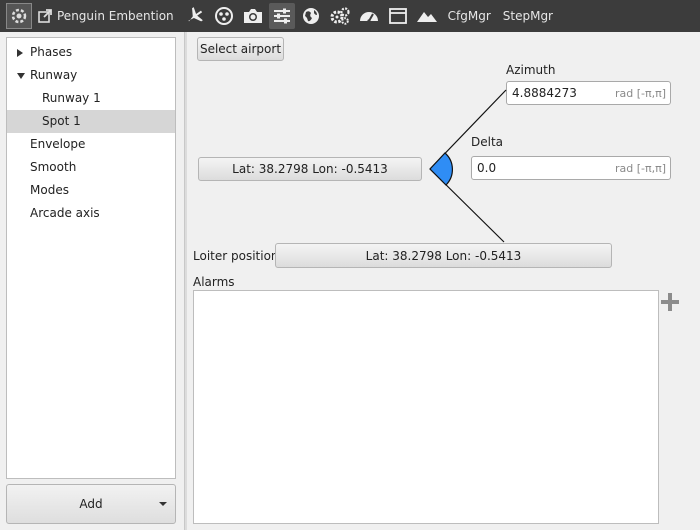 The height and width of the screenshot is (530, 700). I want to click on globe-icon, so click(311, 16).